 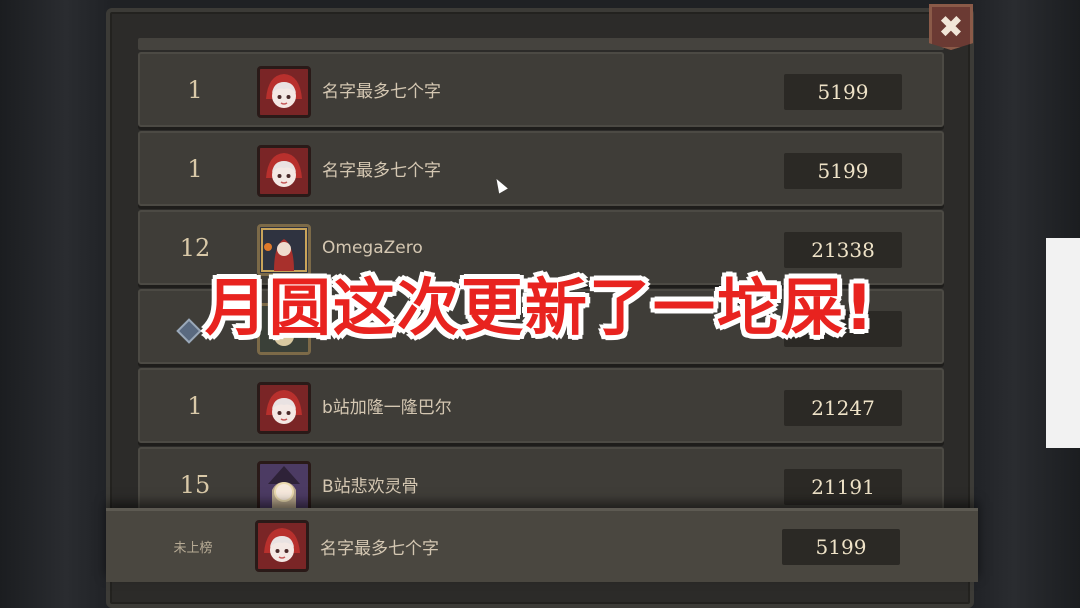 I want to click on player-name: b站加隆一隆巴尔, so click(x=387, y=408).